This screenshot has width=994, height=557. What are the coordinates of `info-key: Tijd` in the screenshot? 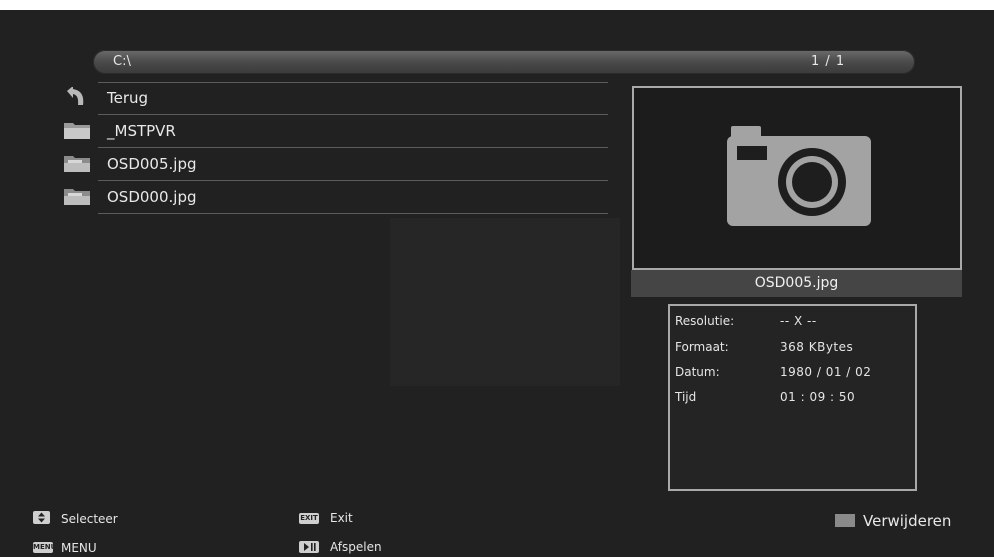 It's located at (686, 397).